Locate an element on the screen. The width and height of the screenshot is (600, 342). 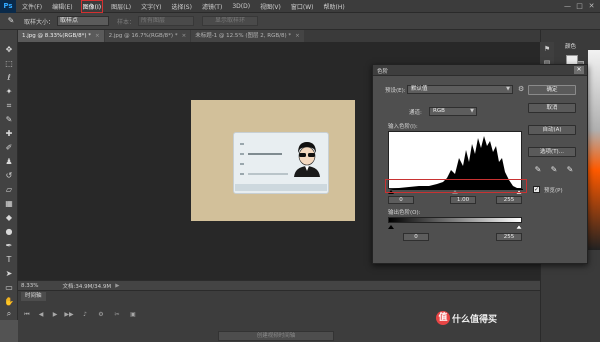
eyedropper-icon: ✎ is located at coordinates (9, 119).